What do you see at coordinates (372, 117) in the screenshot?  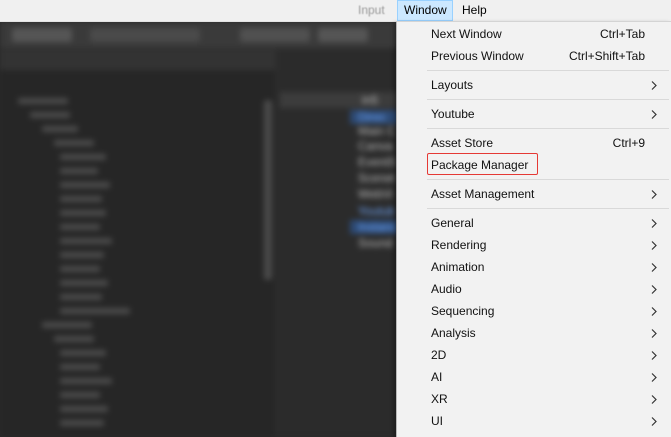 I see `hierarchy-item: Direc` at bounding box center [372, 117].